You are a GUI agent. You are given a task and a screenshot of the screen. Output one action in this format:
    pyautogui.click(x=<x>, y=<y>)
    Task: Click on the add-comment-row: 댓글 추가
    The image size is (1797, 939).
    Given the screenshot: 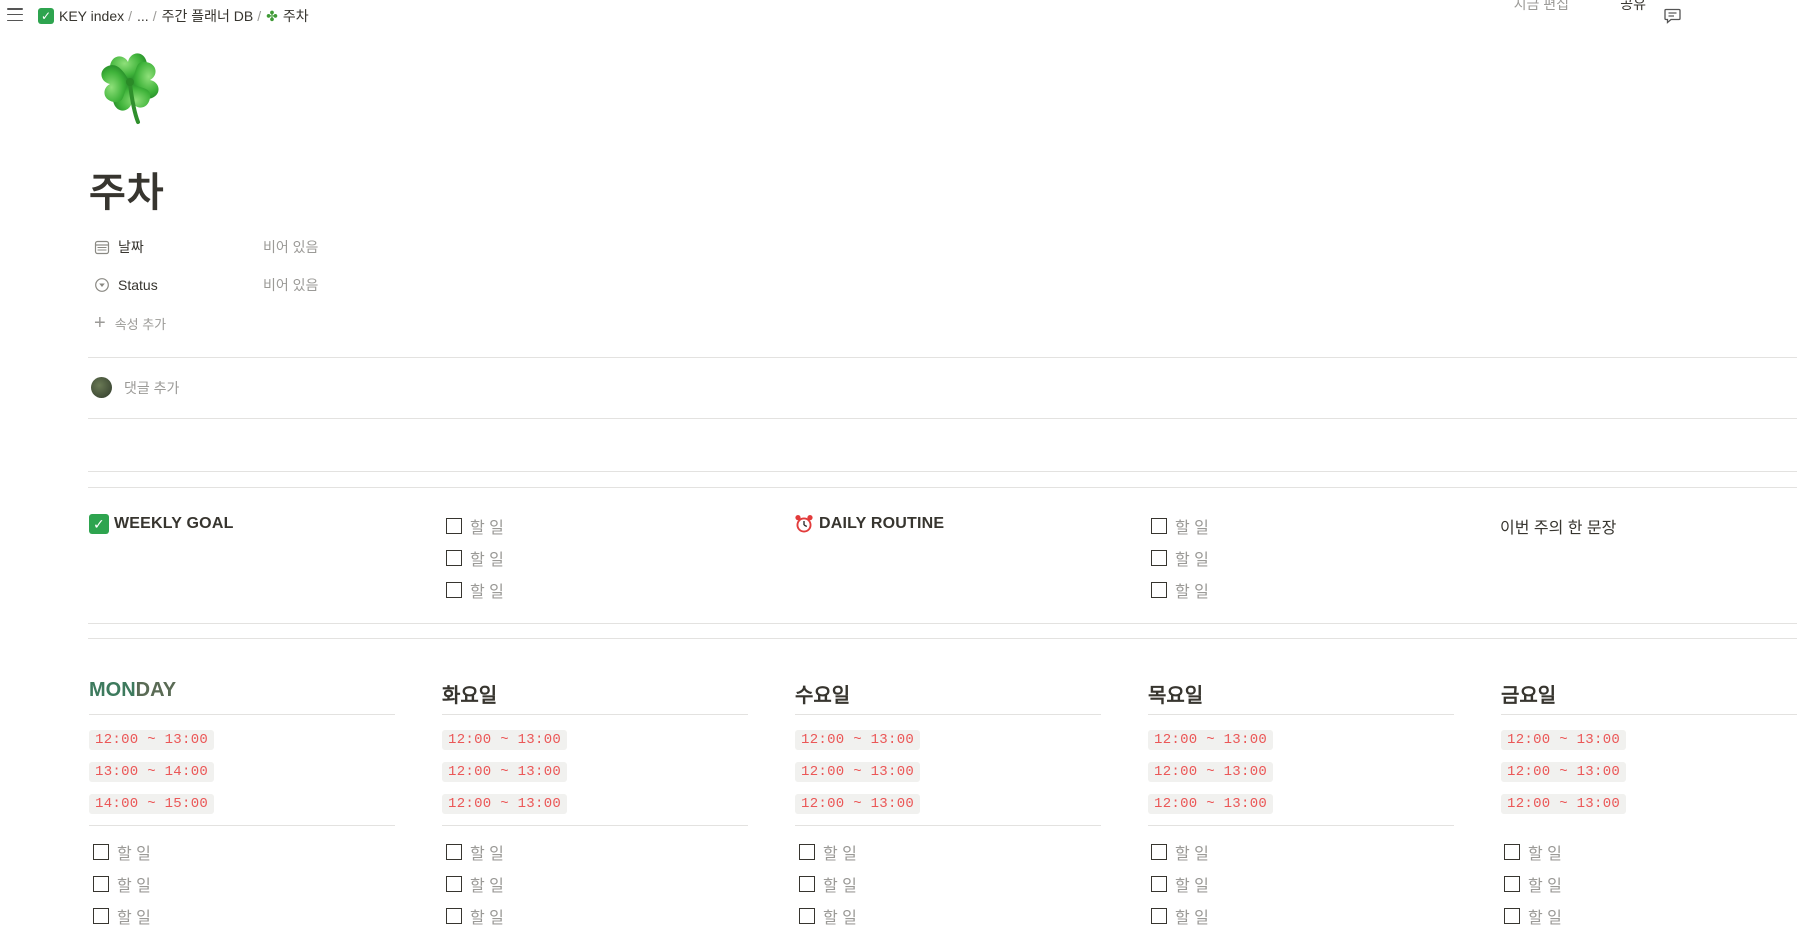 What is the action you would take?
    pyautogui.click(x=135, y=387)
    